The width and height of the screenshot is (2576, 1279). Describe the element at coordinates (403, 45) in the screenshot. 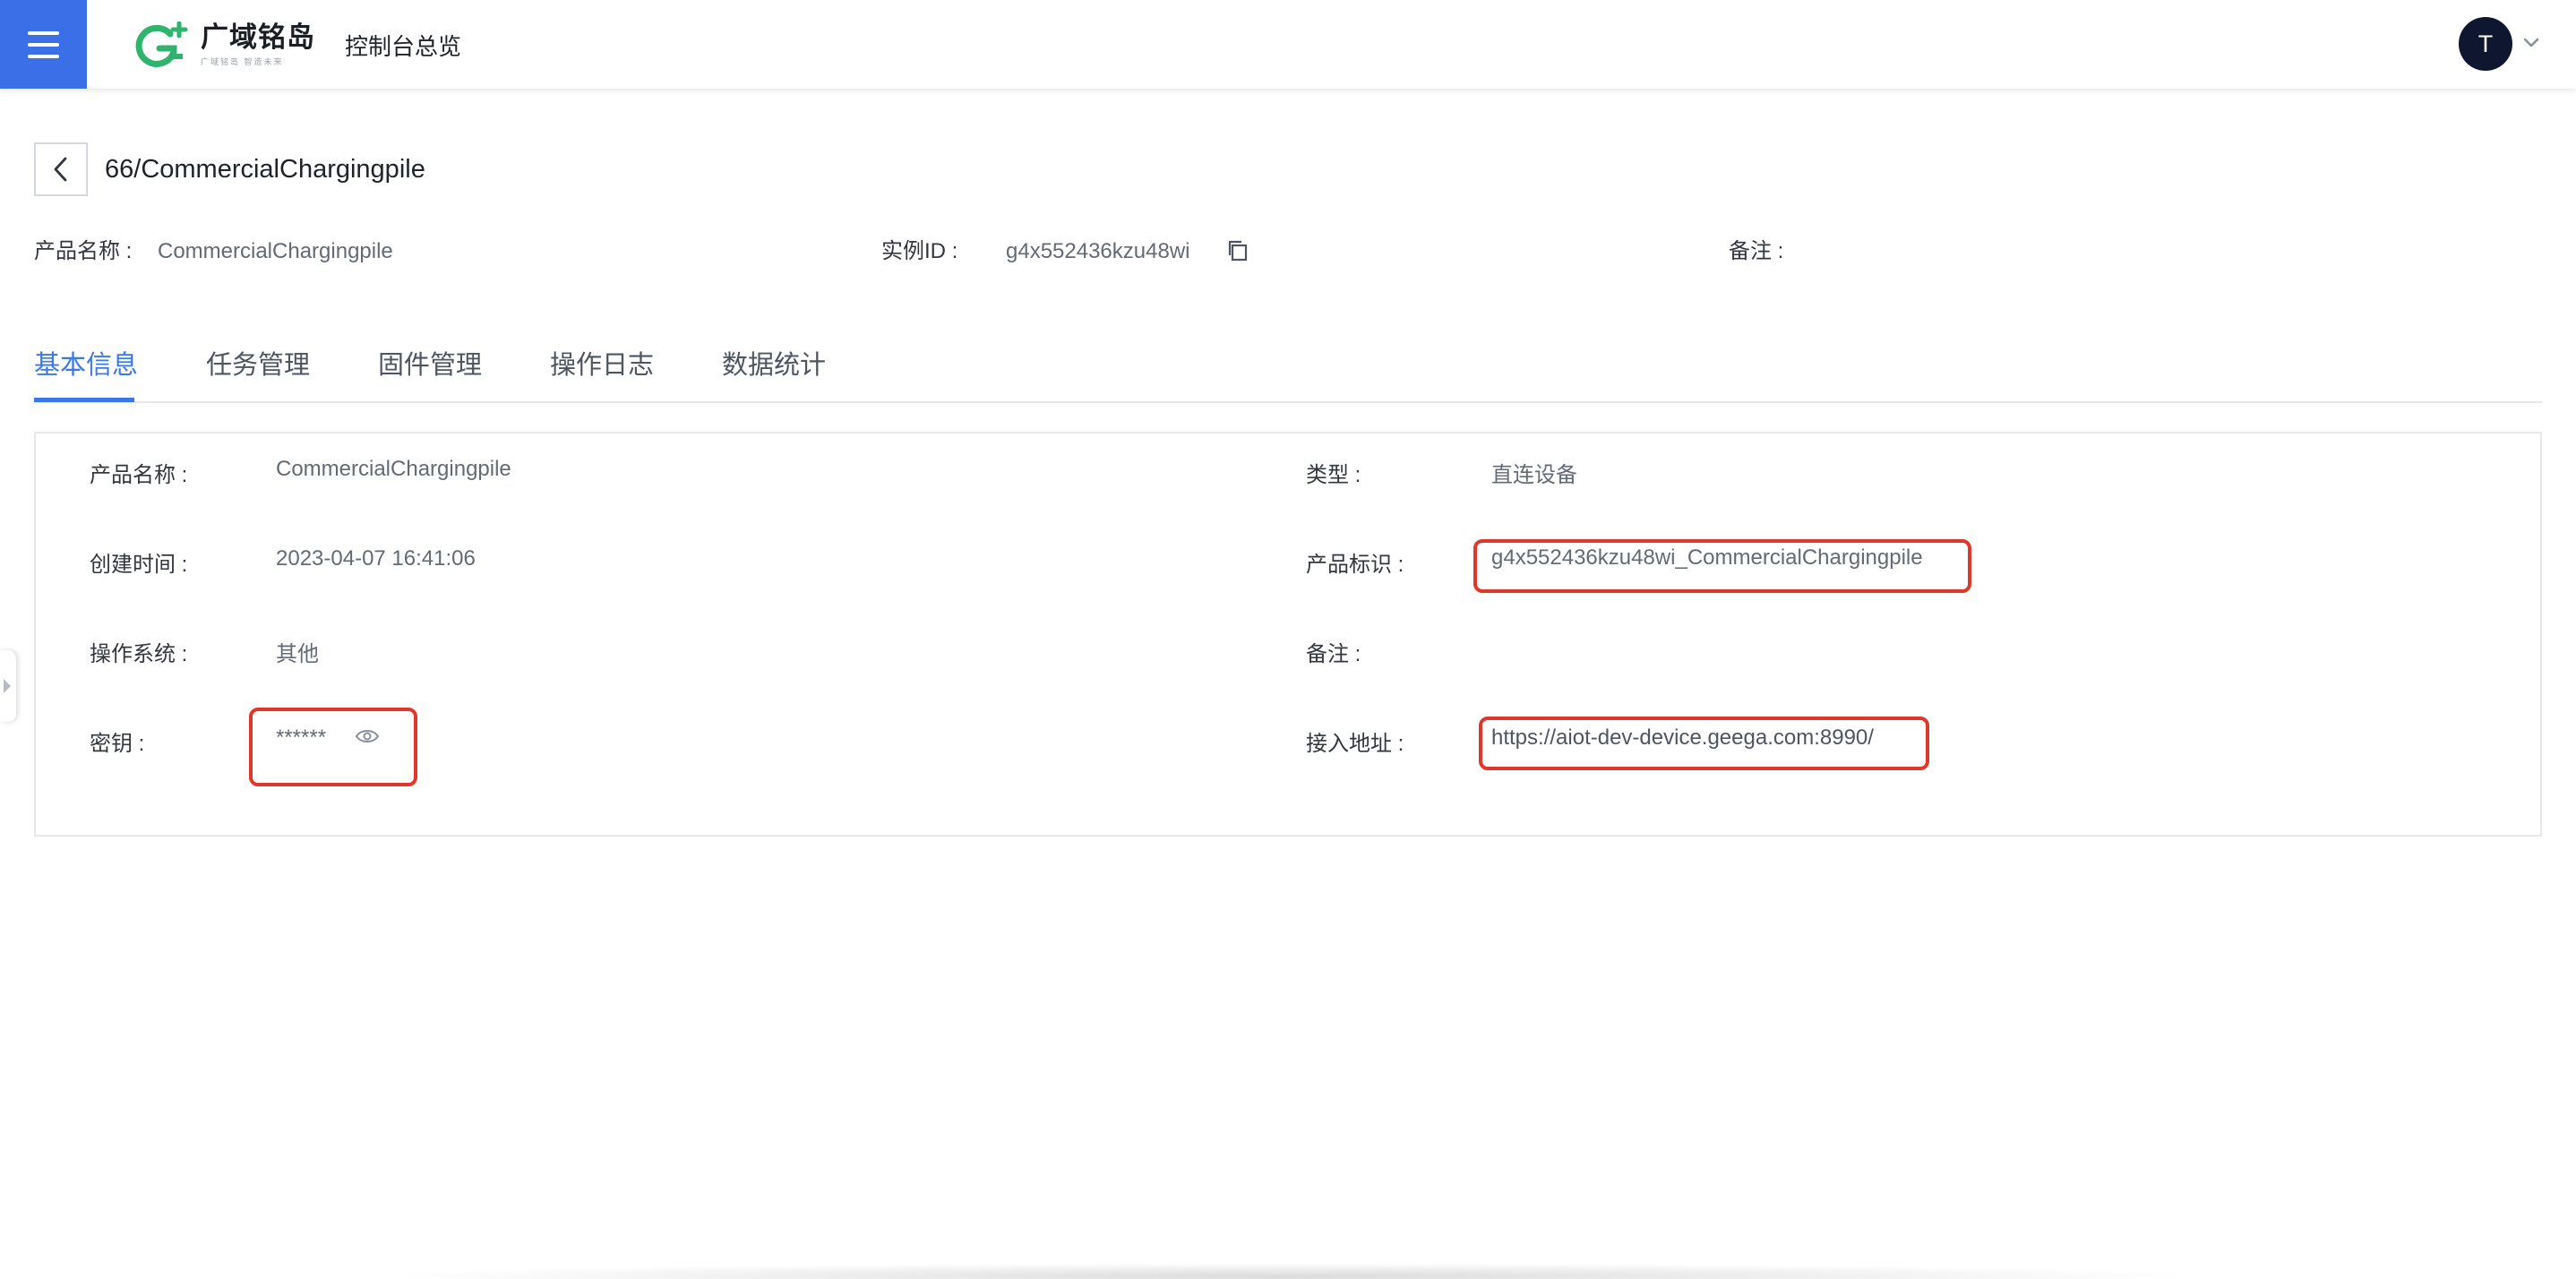

I see `console-overview-link: 控制台总览` at that location.